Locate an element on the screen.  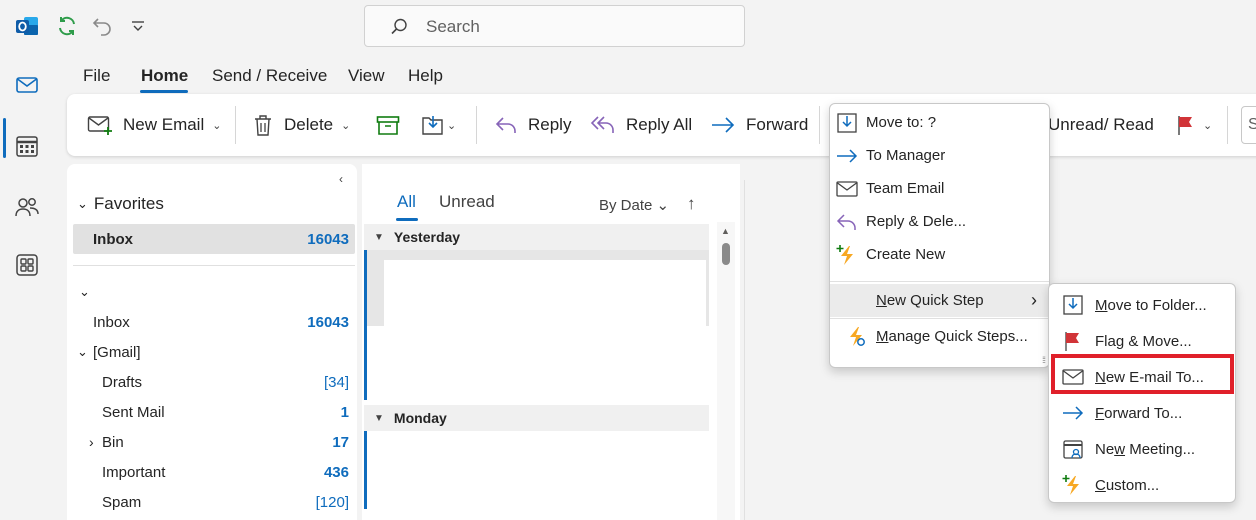
reply-all-button: Reply All is located at coordinates (641, 125).